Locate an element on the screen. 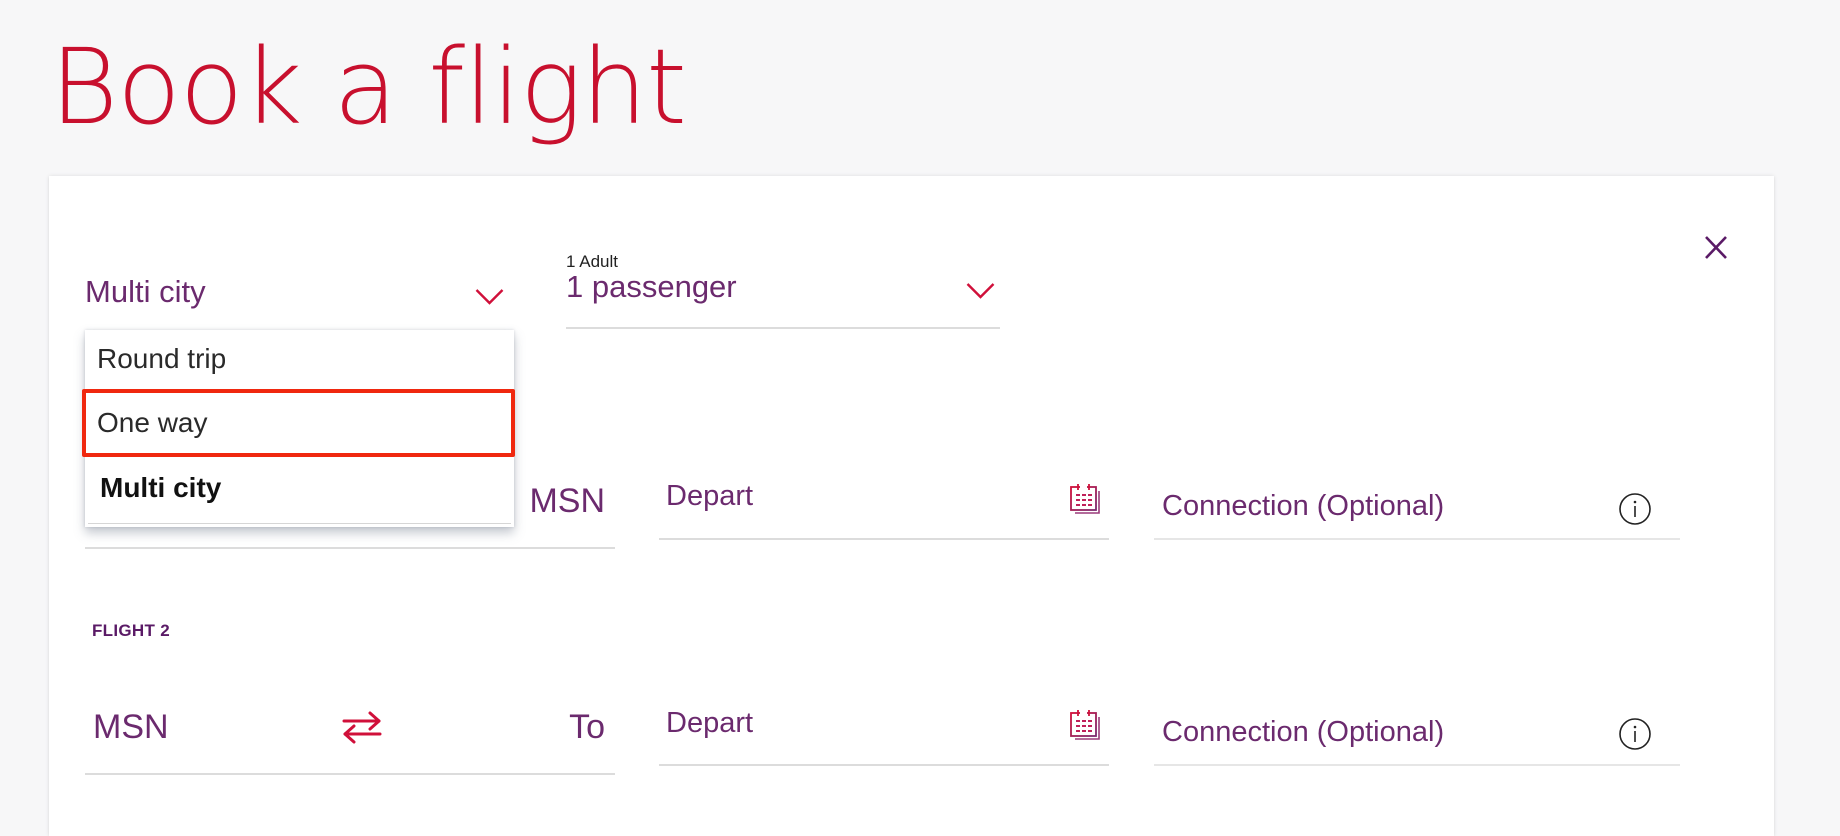 The image size is (1840, 836). flight-2-from-value: MSN is located at coordinates (131, 727).